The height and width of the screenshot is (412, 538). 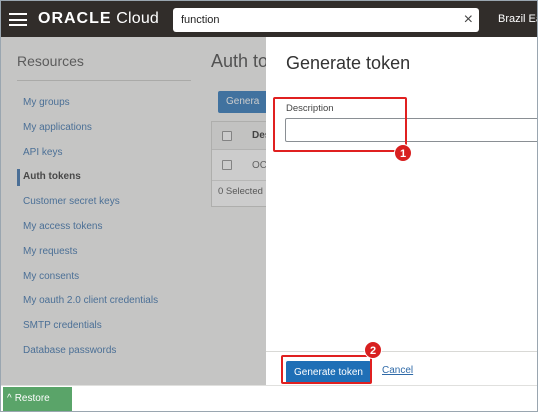 I want to click on oracle-cloud-logo: ORACLE Cloud, so click(x=98, y=19).